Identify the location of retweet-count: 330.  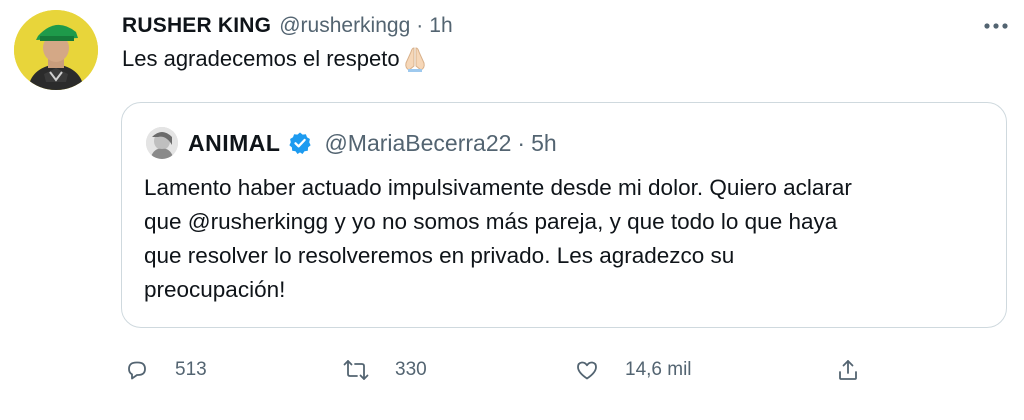
(411, 369).